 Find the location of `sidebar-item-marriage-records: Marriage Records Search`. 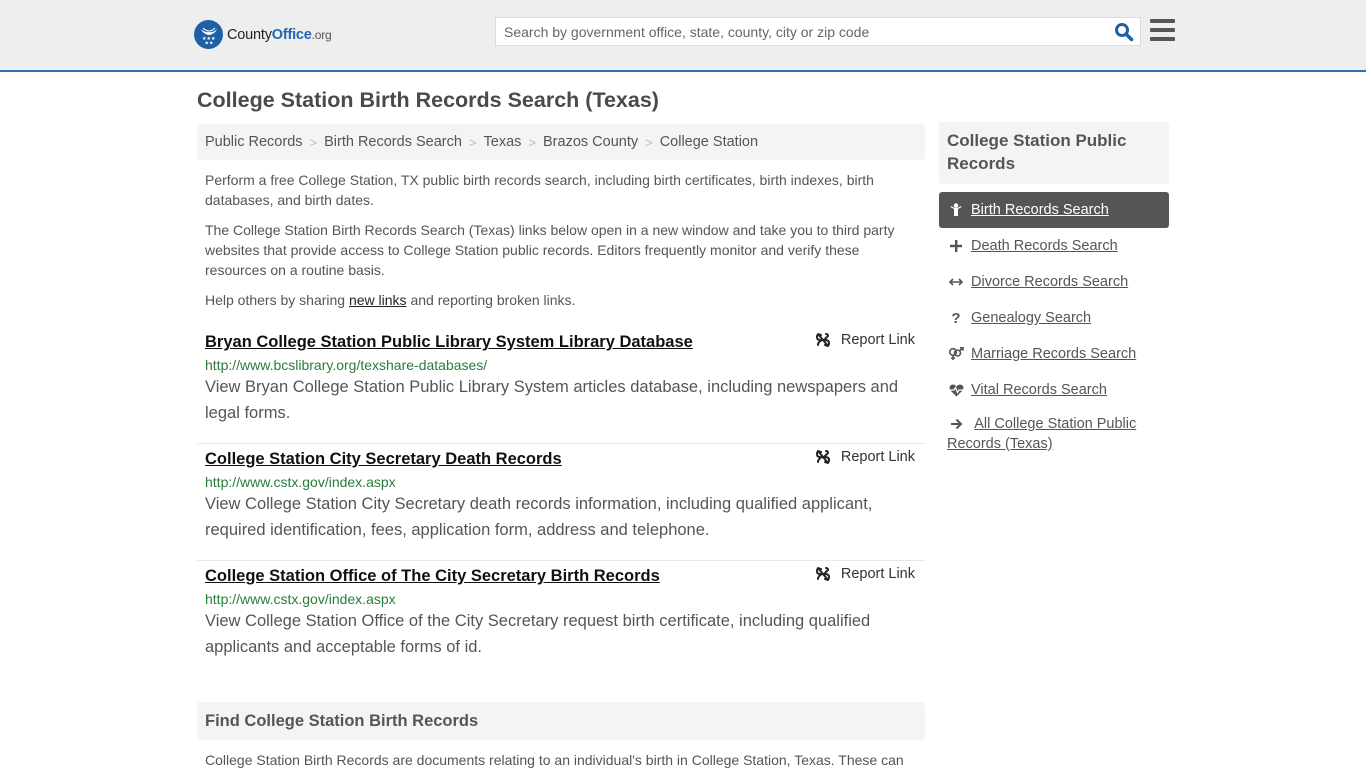

sidebar-item-marriage-records: Marriage Records Search is located at coordinates (1054, 354).